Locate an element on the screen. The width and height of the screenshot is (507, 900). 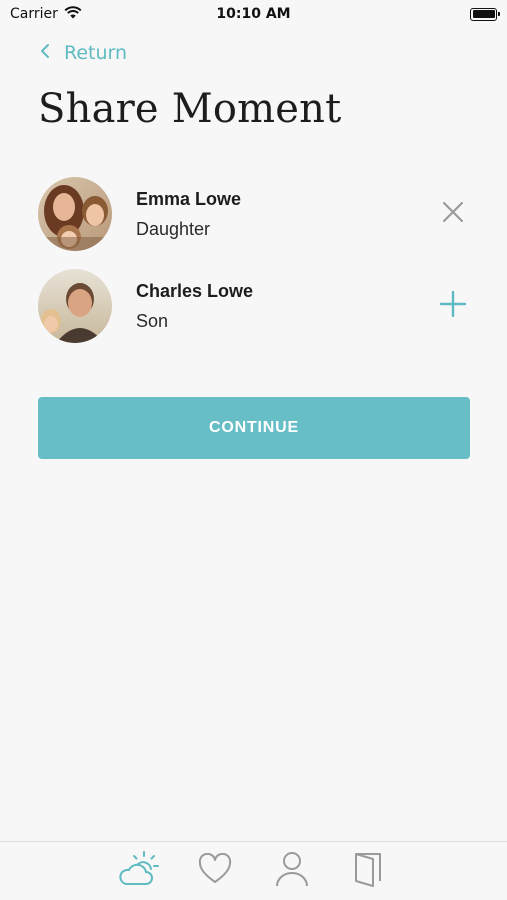
tab-profile is located at coordinates (292, 871).